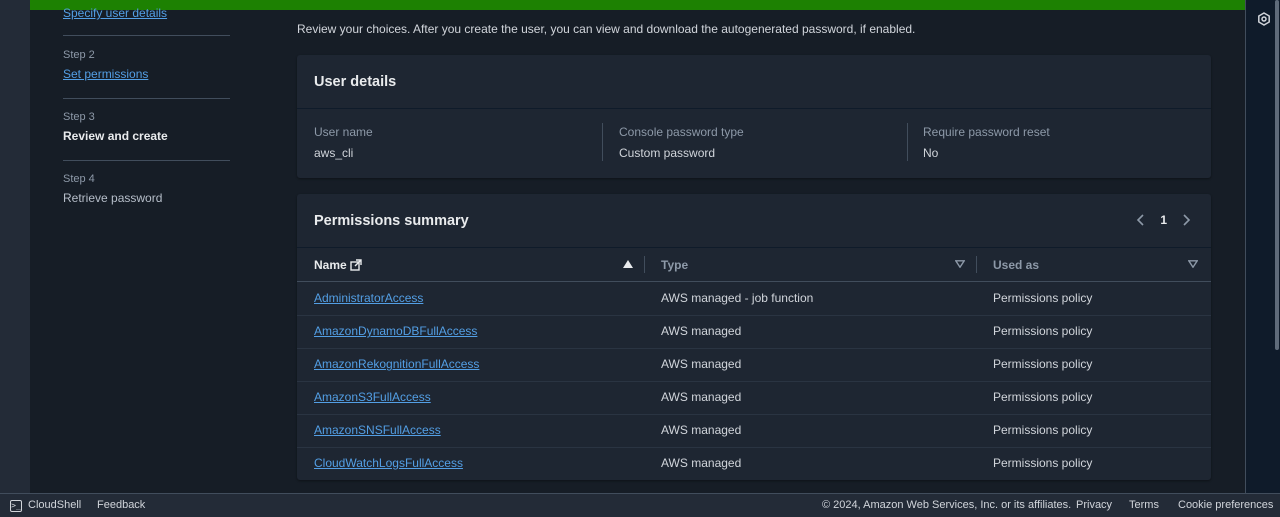 Image resolution: width=1280 pixels, height=517 pixels. I want to click on policy-type: AWS managed - job function, so click(737, 298).